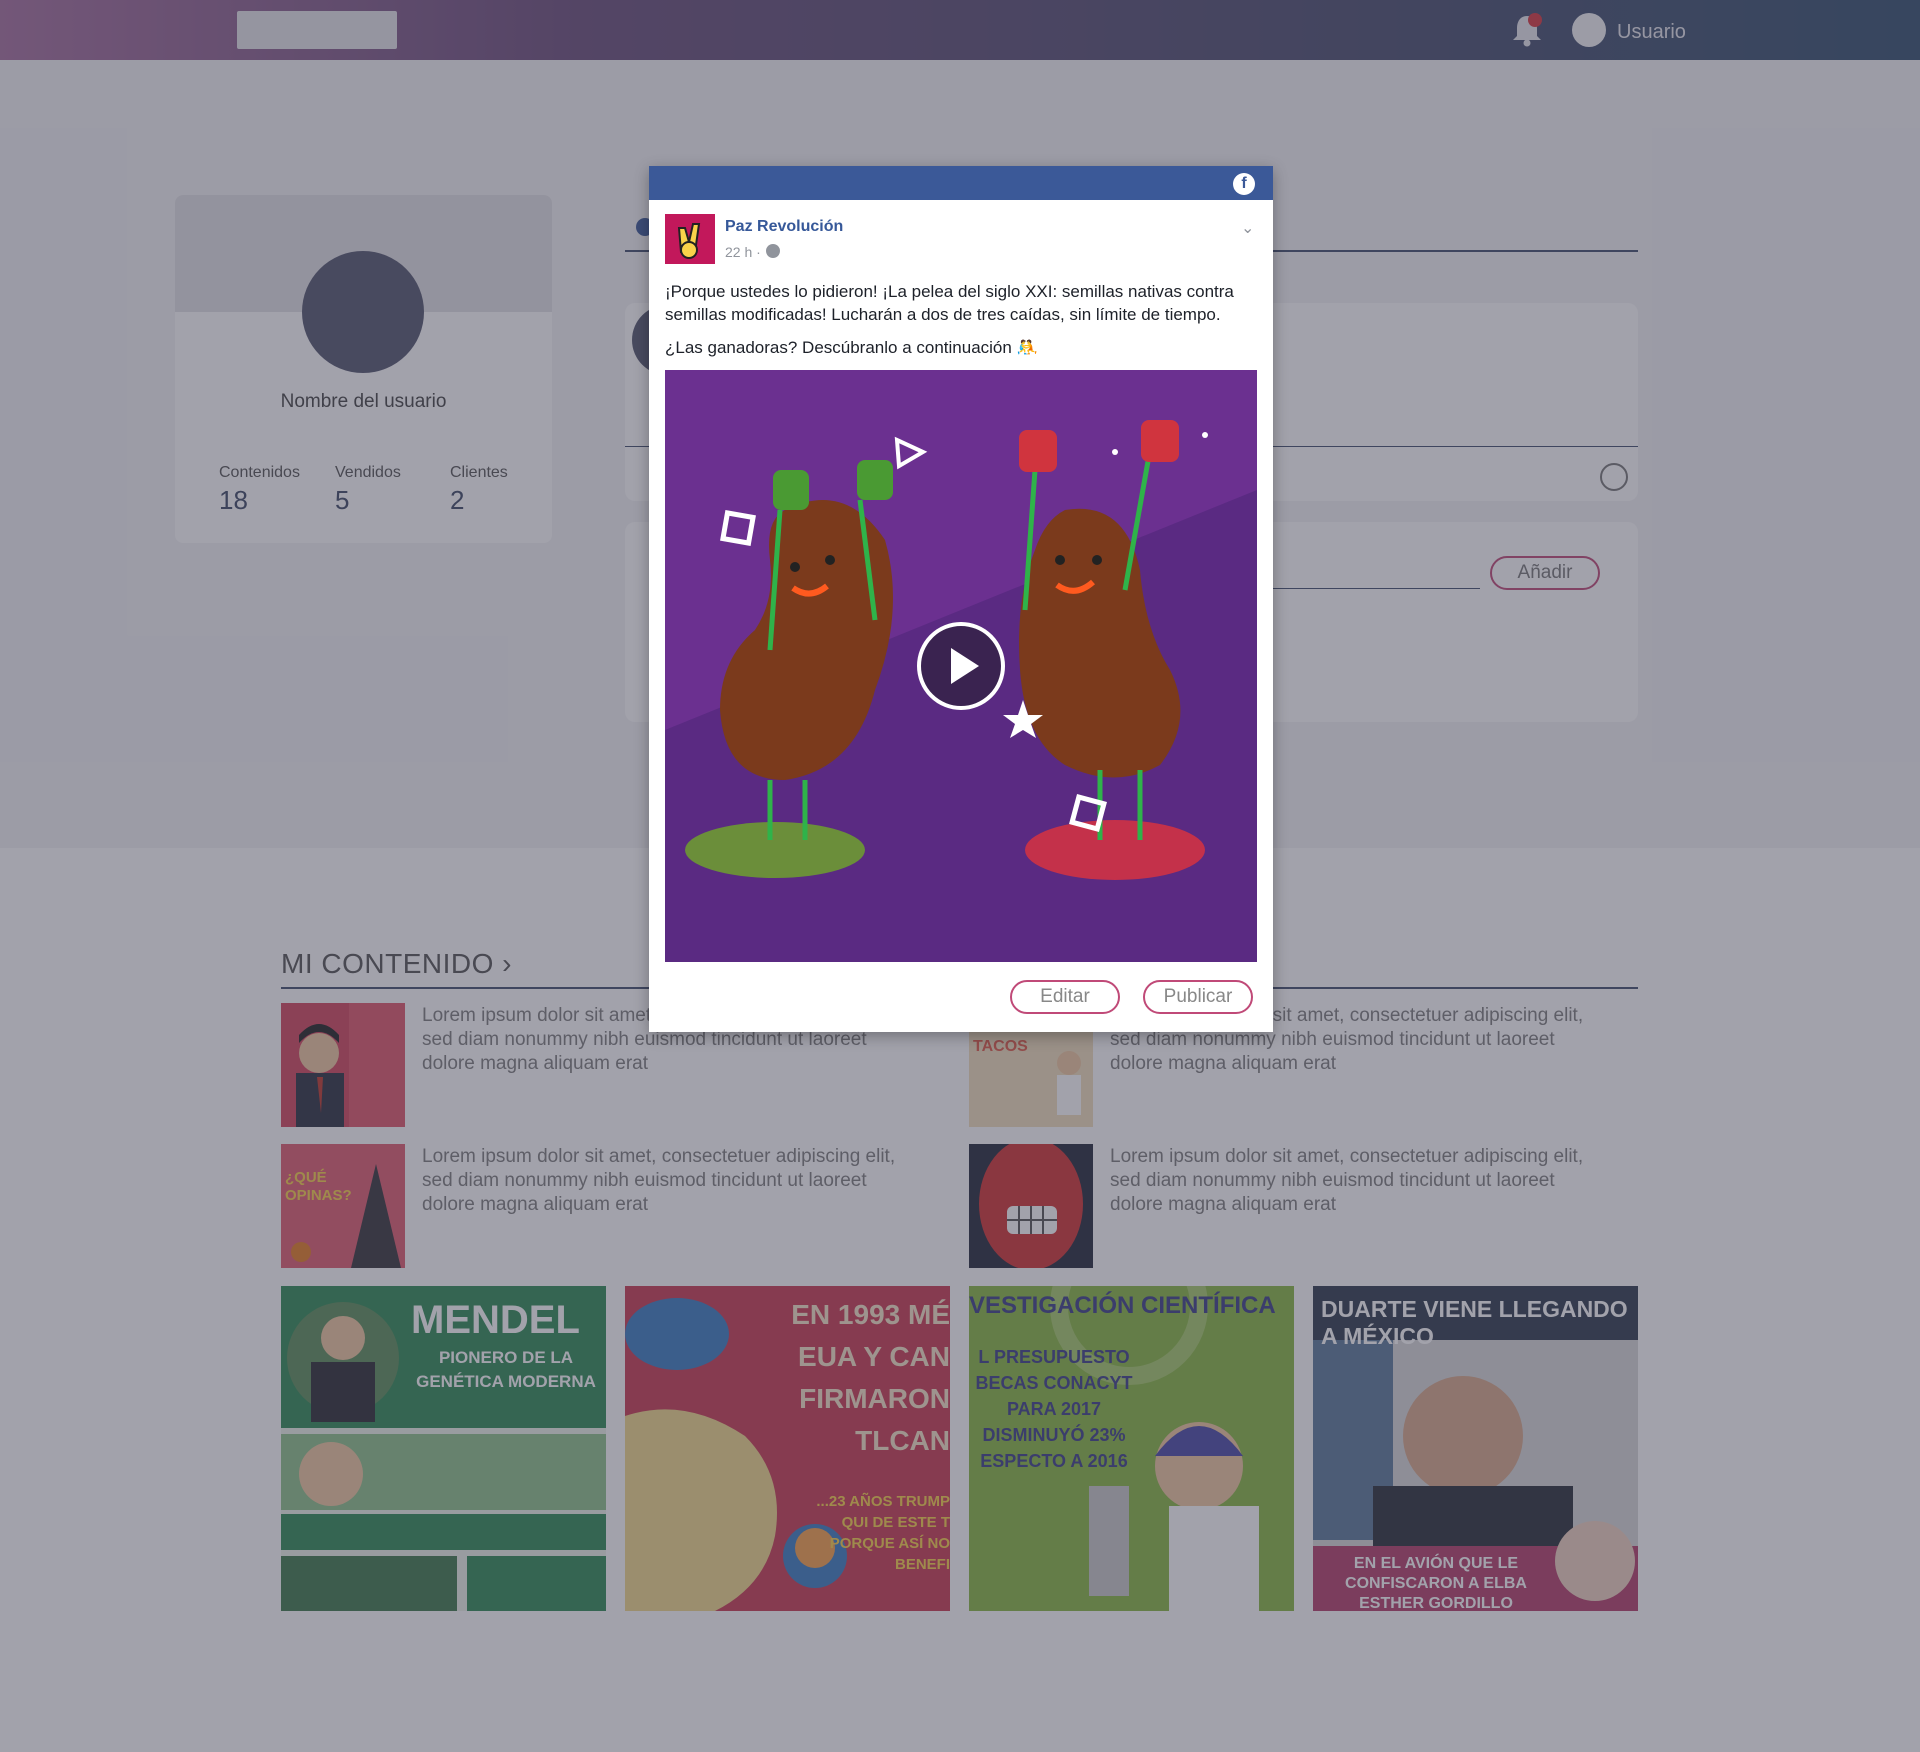 The width and height of the screenshot is (1920, 1752). Describe the element at coordinates (784, 227) in the screenshot. I see `page-name-link: Paz Revolución` at that location.